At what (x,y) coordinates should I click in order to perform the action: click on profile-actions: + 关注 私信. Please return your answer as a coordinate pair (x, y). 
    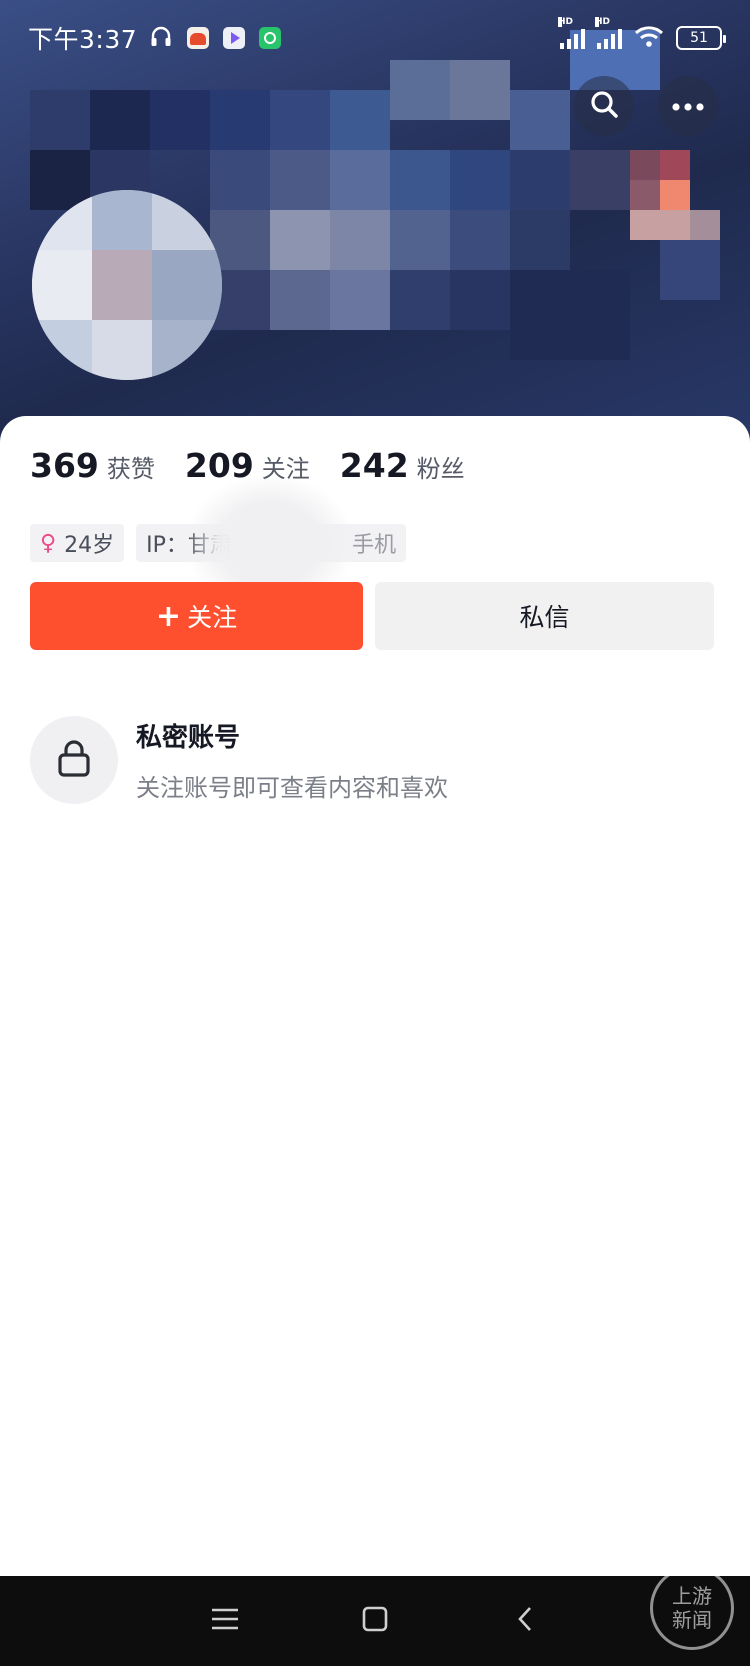
    Looking at the image, I should click on (372, 616).